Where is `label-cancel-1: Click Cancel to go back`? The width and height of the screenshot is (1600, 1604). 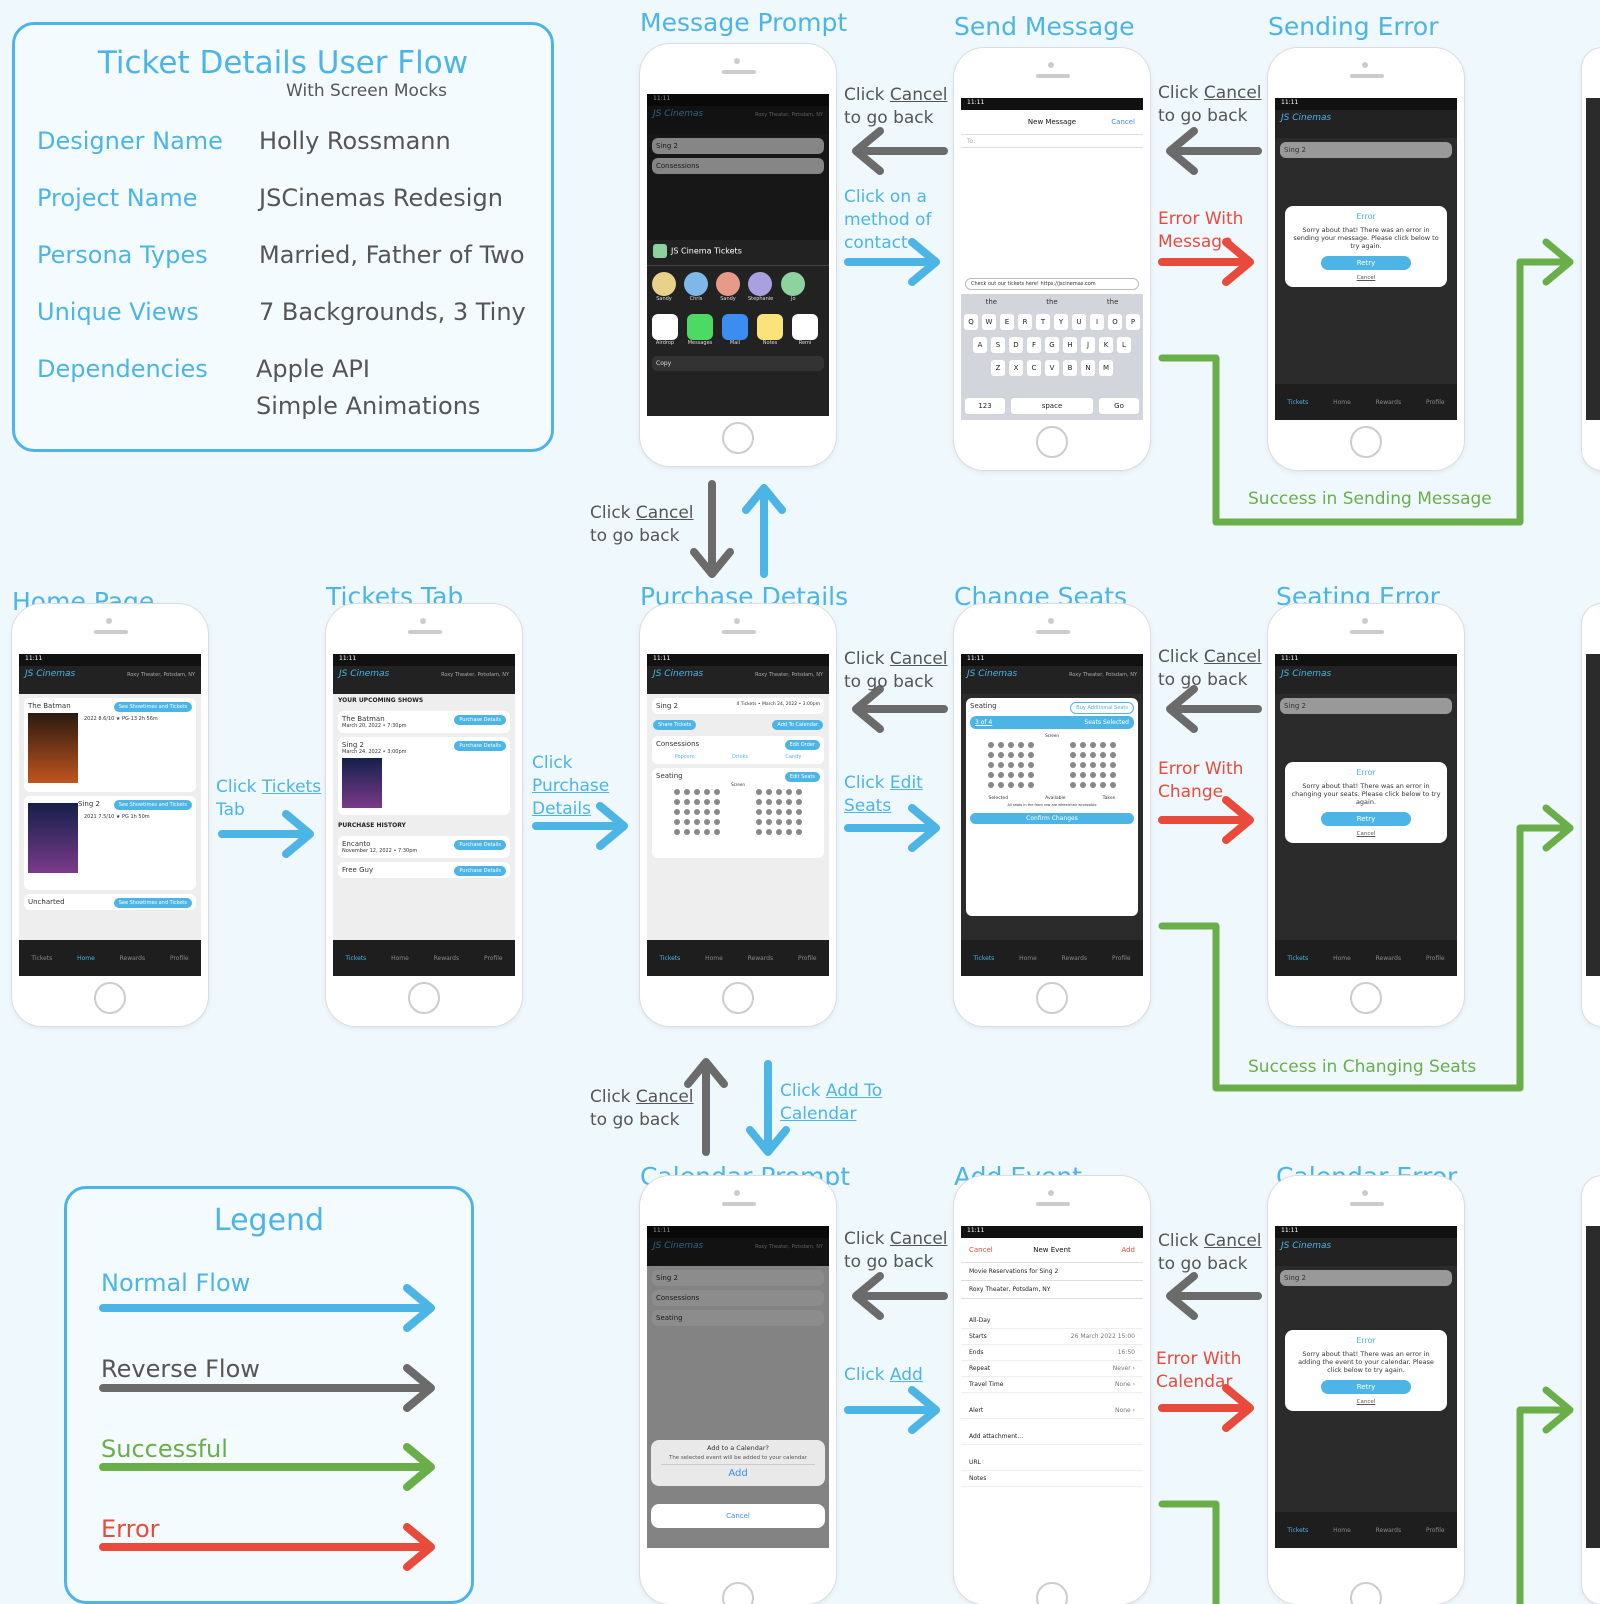 label-cancel-1: Click Cancel to go back is located at coordinates (896, 106).